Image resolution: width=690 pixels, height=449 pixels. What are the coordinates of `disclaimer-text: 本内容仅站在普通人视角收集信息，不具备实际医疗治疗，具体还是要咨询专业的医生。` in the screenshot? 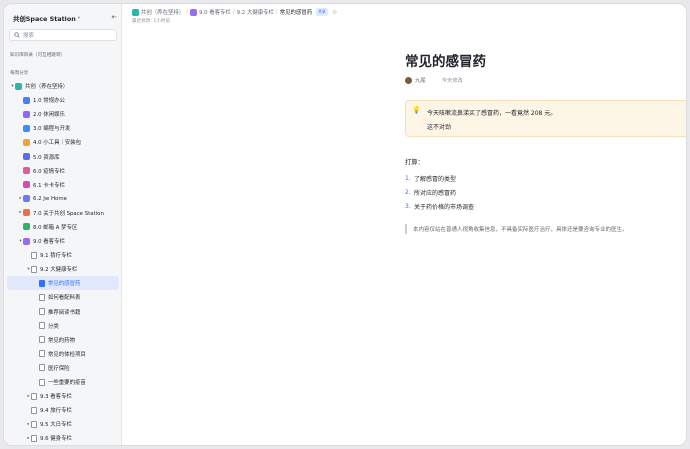 It's located at (520, 230).